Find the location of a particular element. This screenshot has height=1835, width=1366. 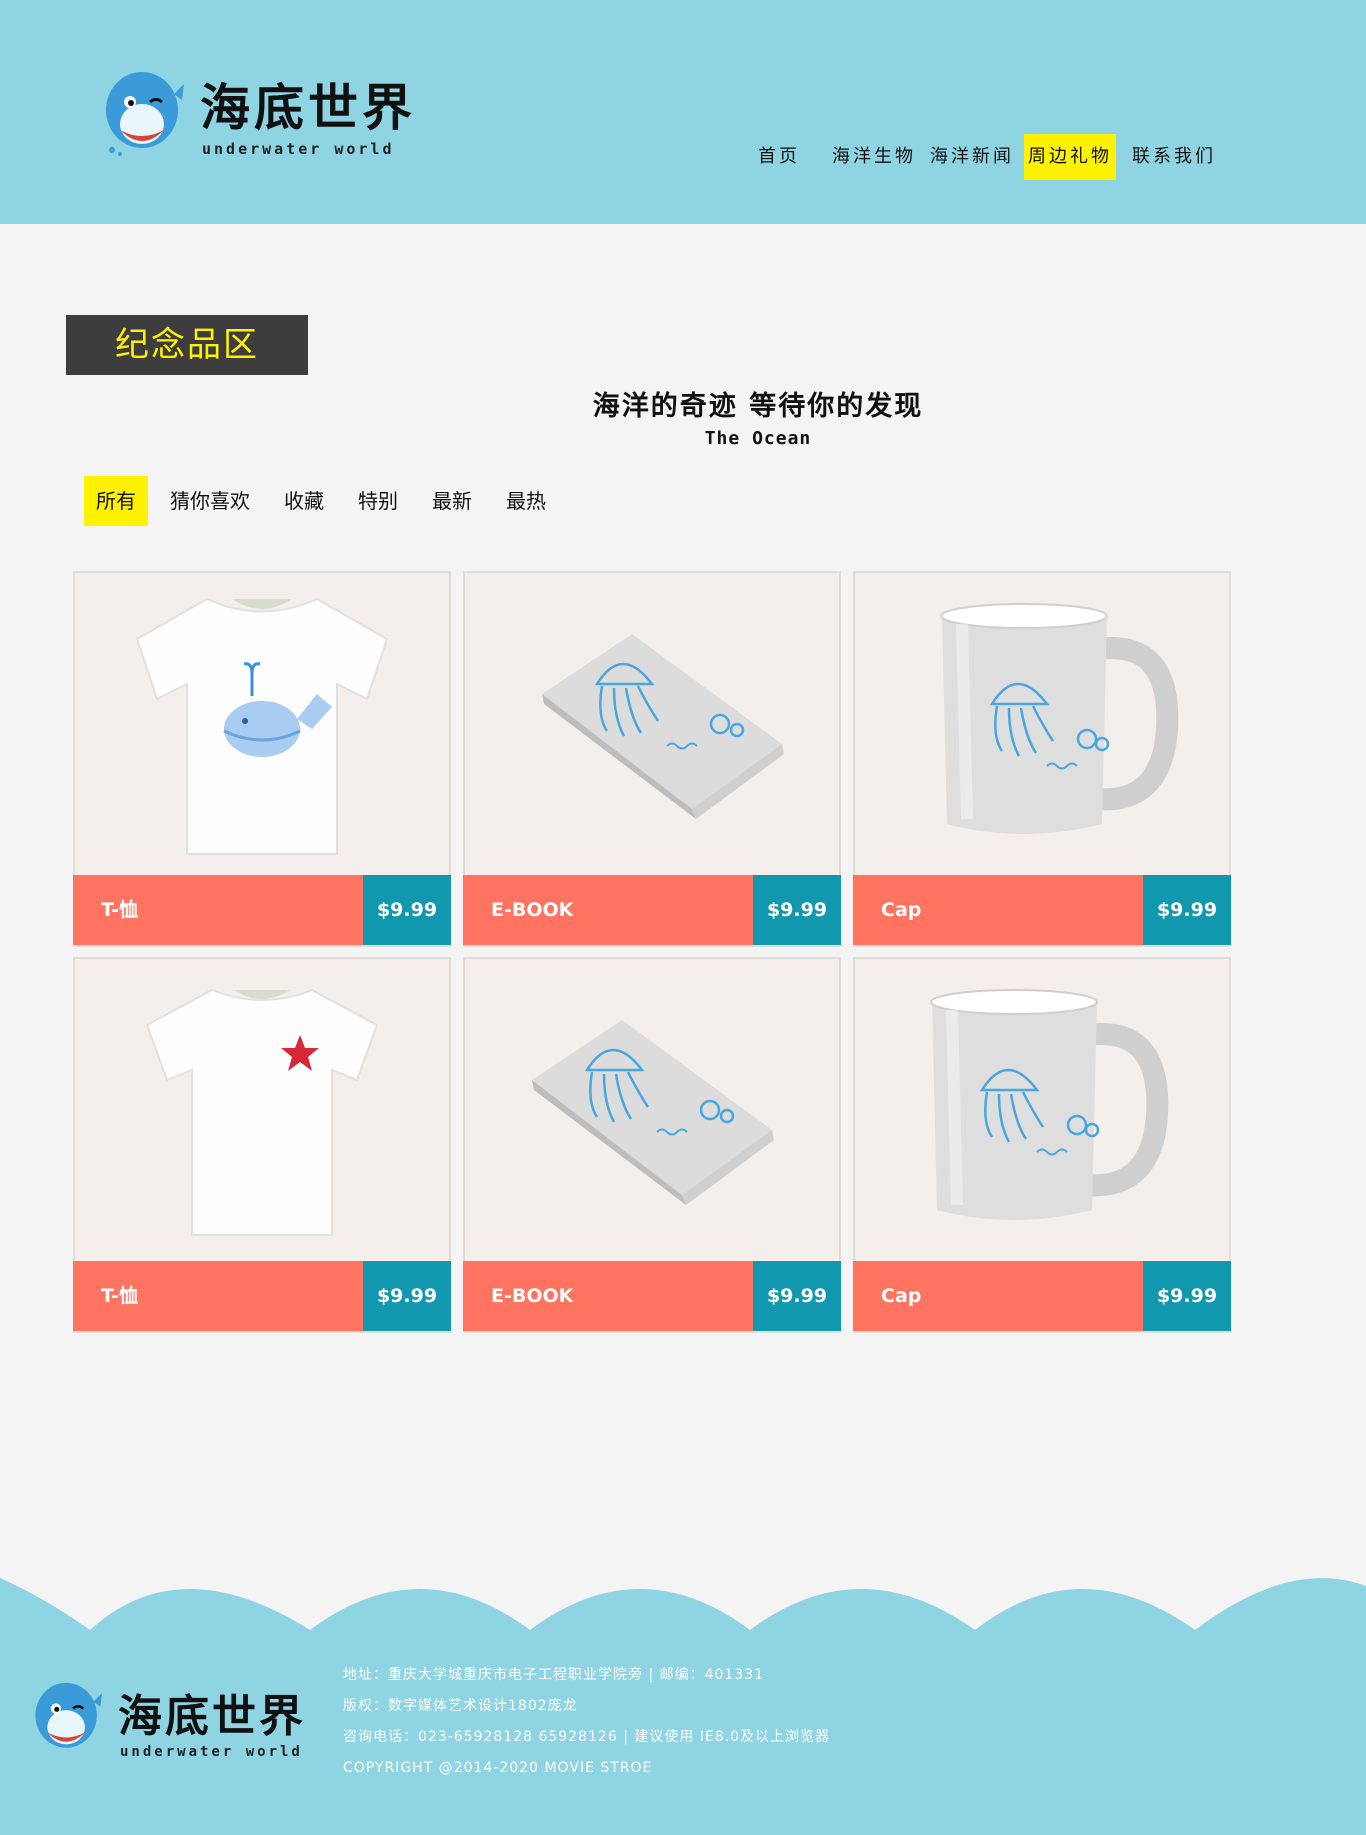

footer-copyright-en: COPYRIGHT @2014-2020 MOVIE STROE is located at coordinates (498, 1768).